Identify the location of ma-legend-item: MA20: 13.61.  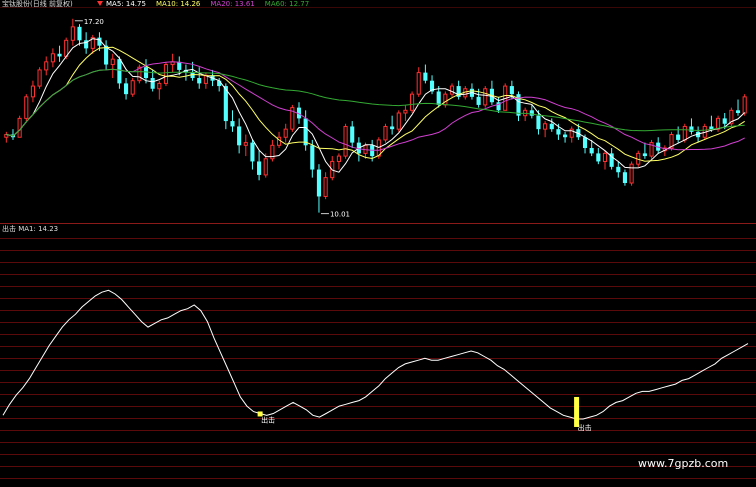
(232, 4).